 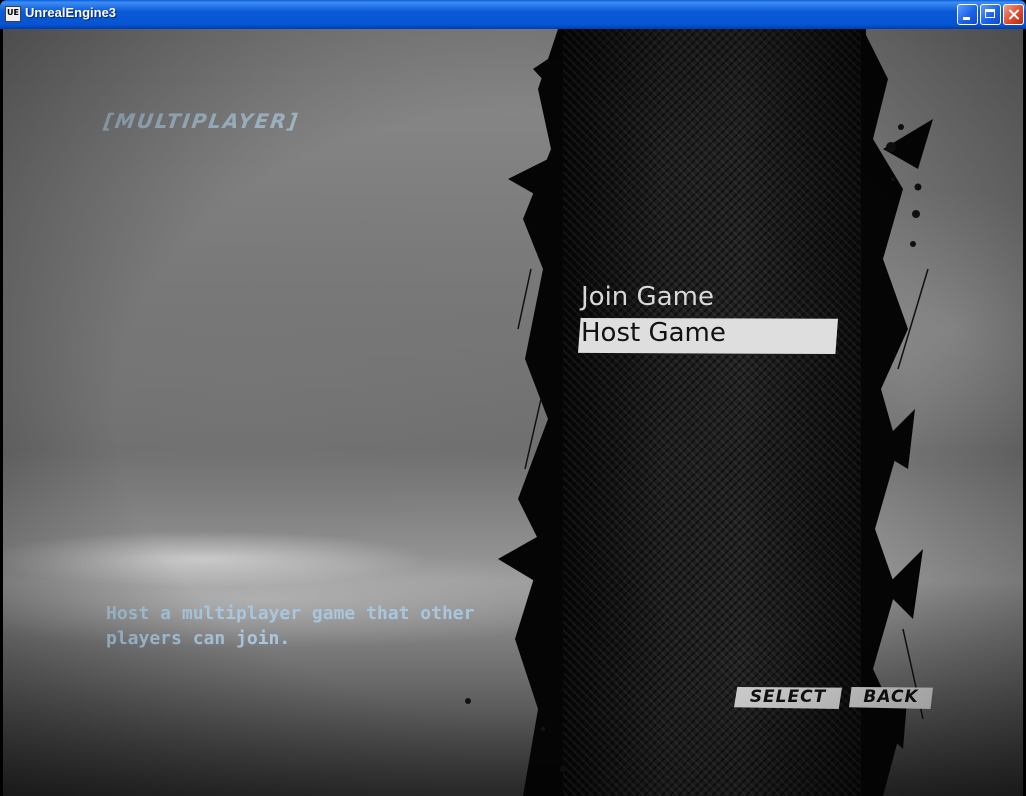 What do you see at coordinates (201, 121) in the screenshot?
I see `menu-header: [MULTIPLAYER]` at bounding box center [201, 121].